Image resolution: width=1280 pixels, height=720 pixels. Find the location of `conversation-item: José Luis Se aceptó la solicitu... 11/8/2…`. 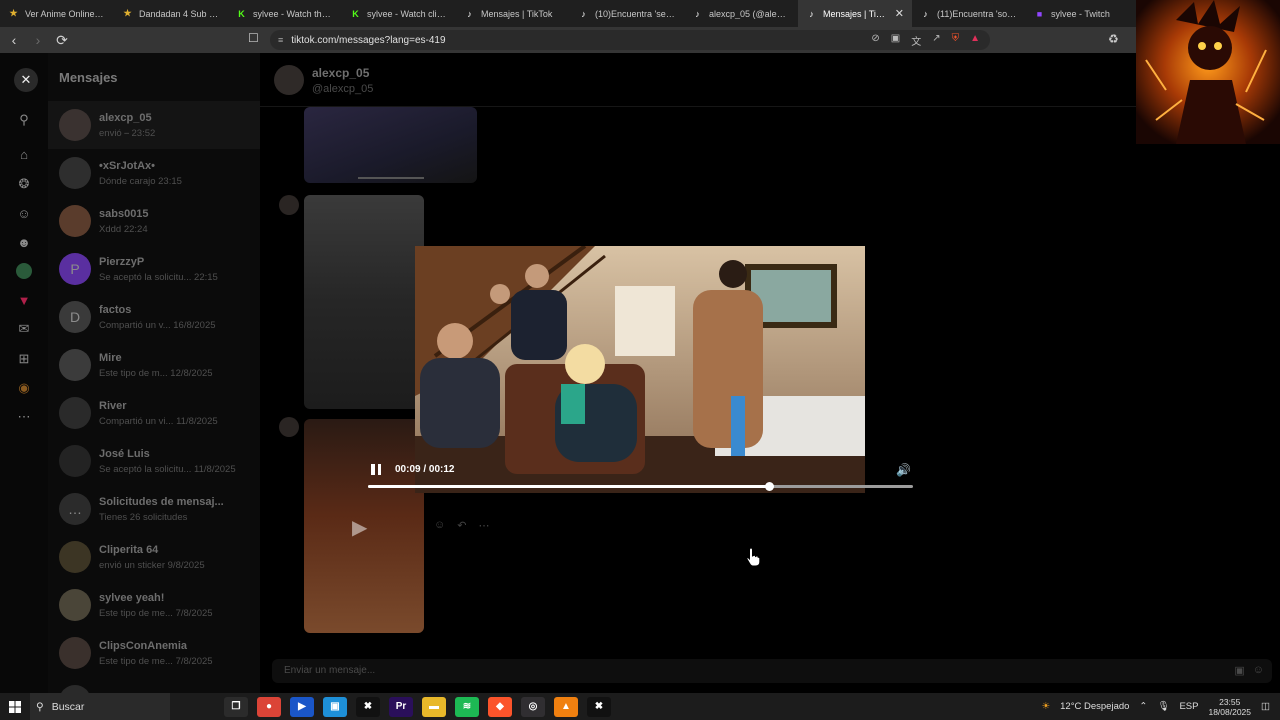

conversation-item: José Luis Se aceptó la solicitu... 11/8/2… is located at coordinates (154, 461).